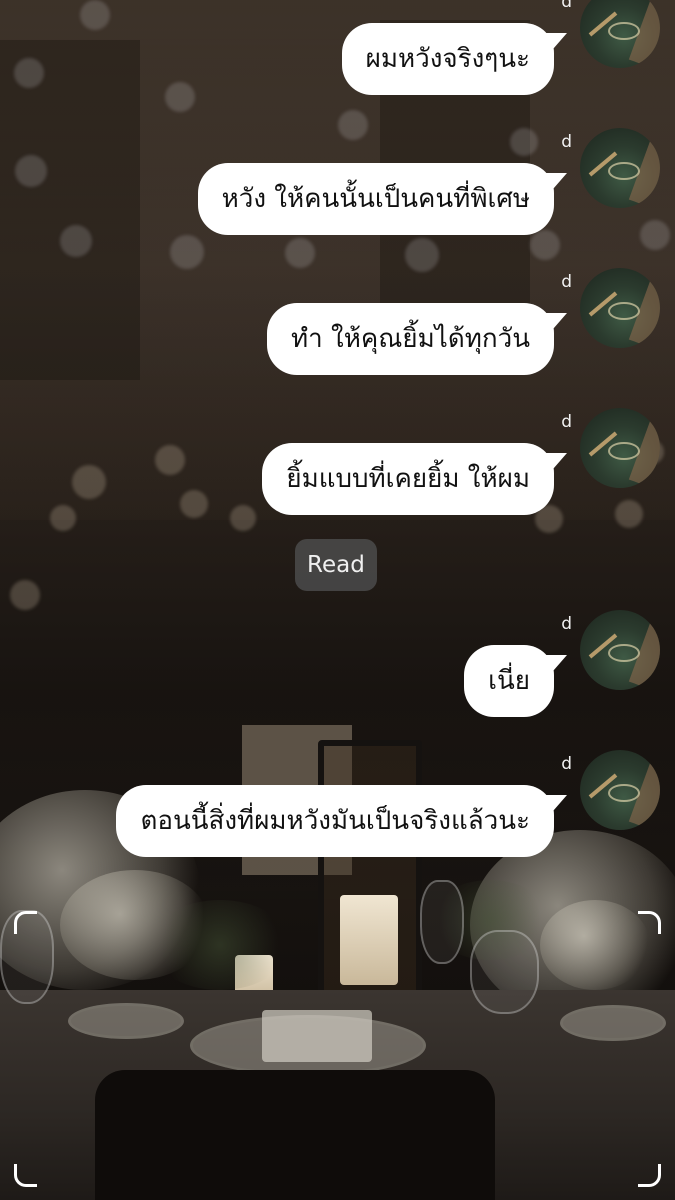  Describe the element at coordinates (337, 670) in the screenshot. I see `message-row: d เนี่ย` at that location.